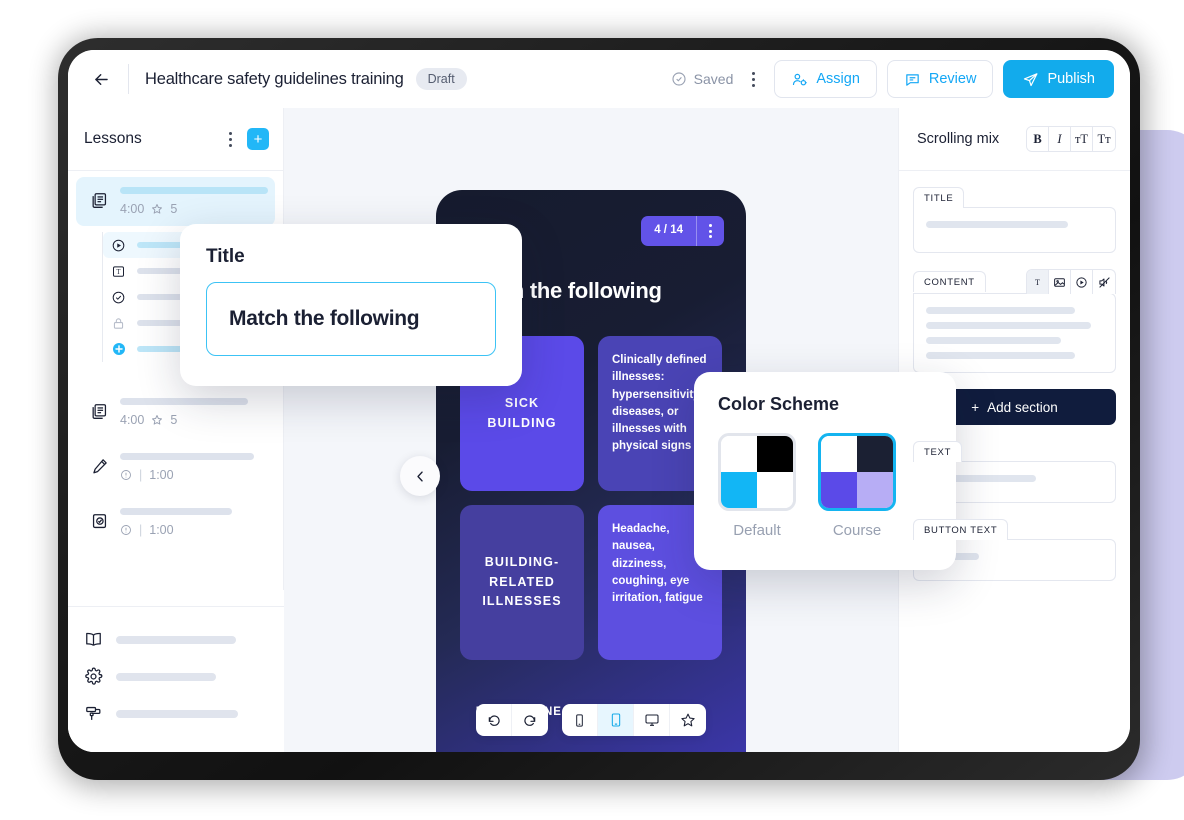 The width and height of the screenshot is (1184, 820). Describe the element at coordinates (710, 231) in the screenshot. I see `slide-menu-button` at that location.